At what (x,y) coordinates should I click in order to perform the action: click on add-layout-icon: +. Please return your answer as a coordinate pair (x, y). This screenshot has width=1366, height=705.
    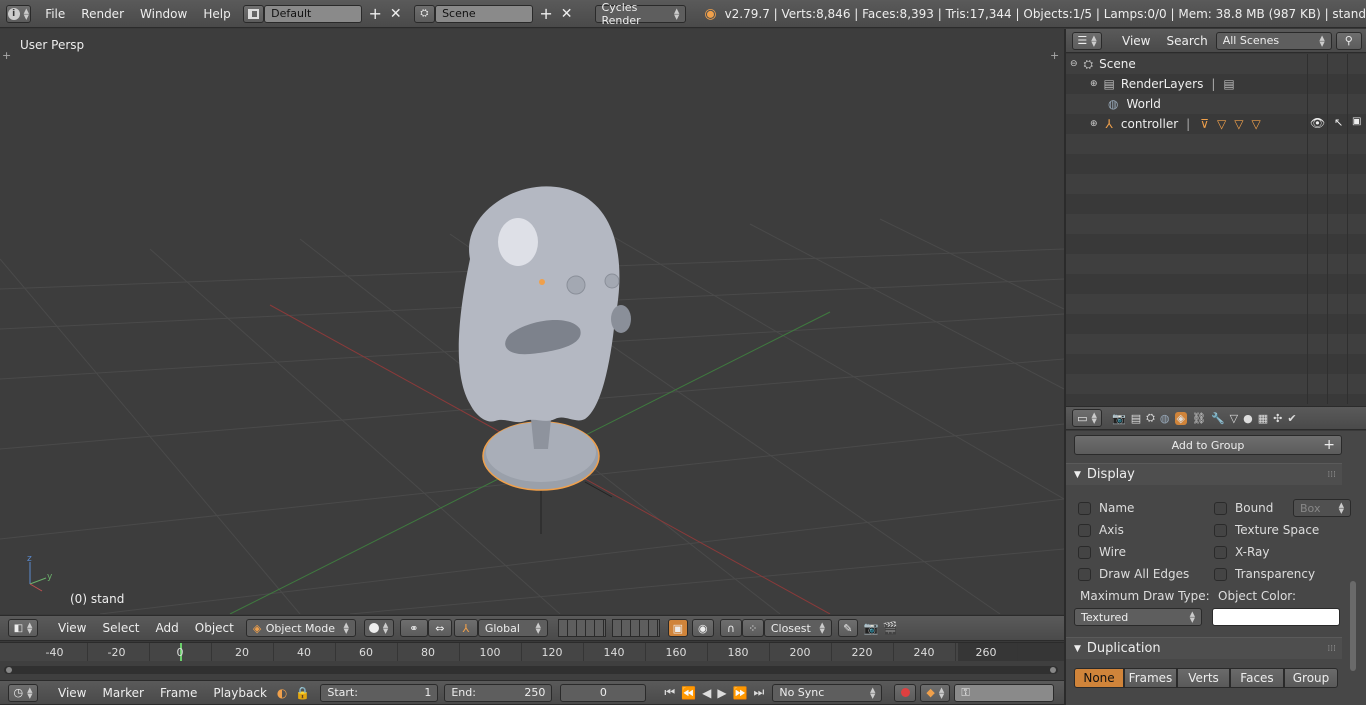
    Looking at the image, I should click on (374, 13).